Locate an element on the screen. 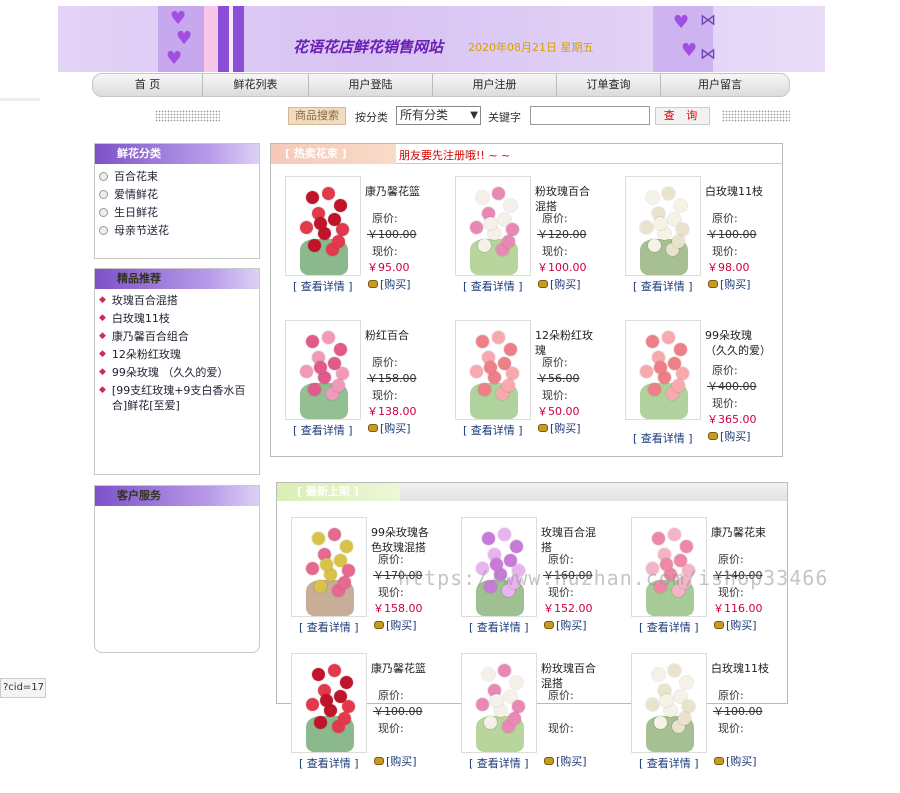  now-price: ￥138.00 is located at coordinates (392, 411).